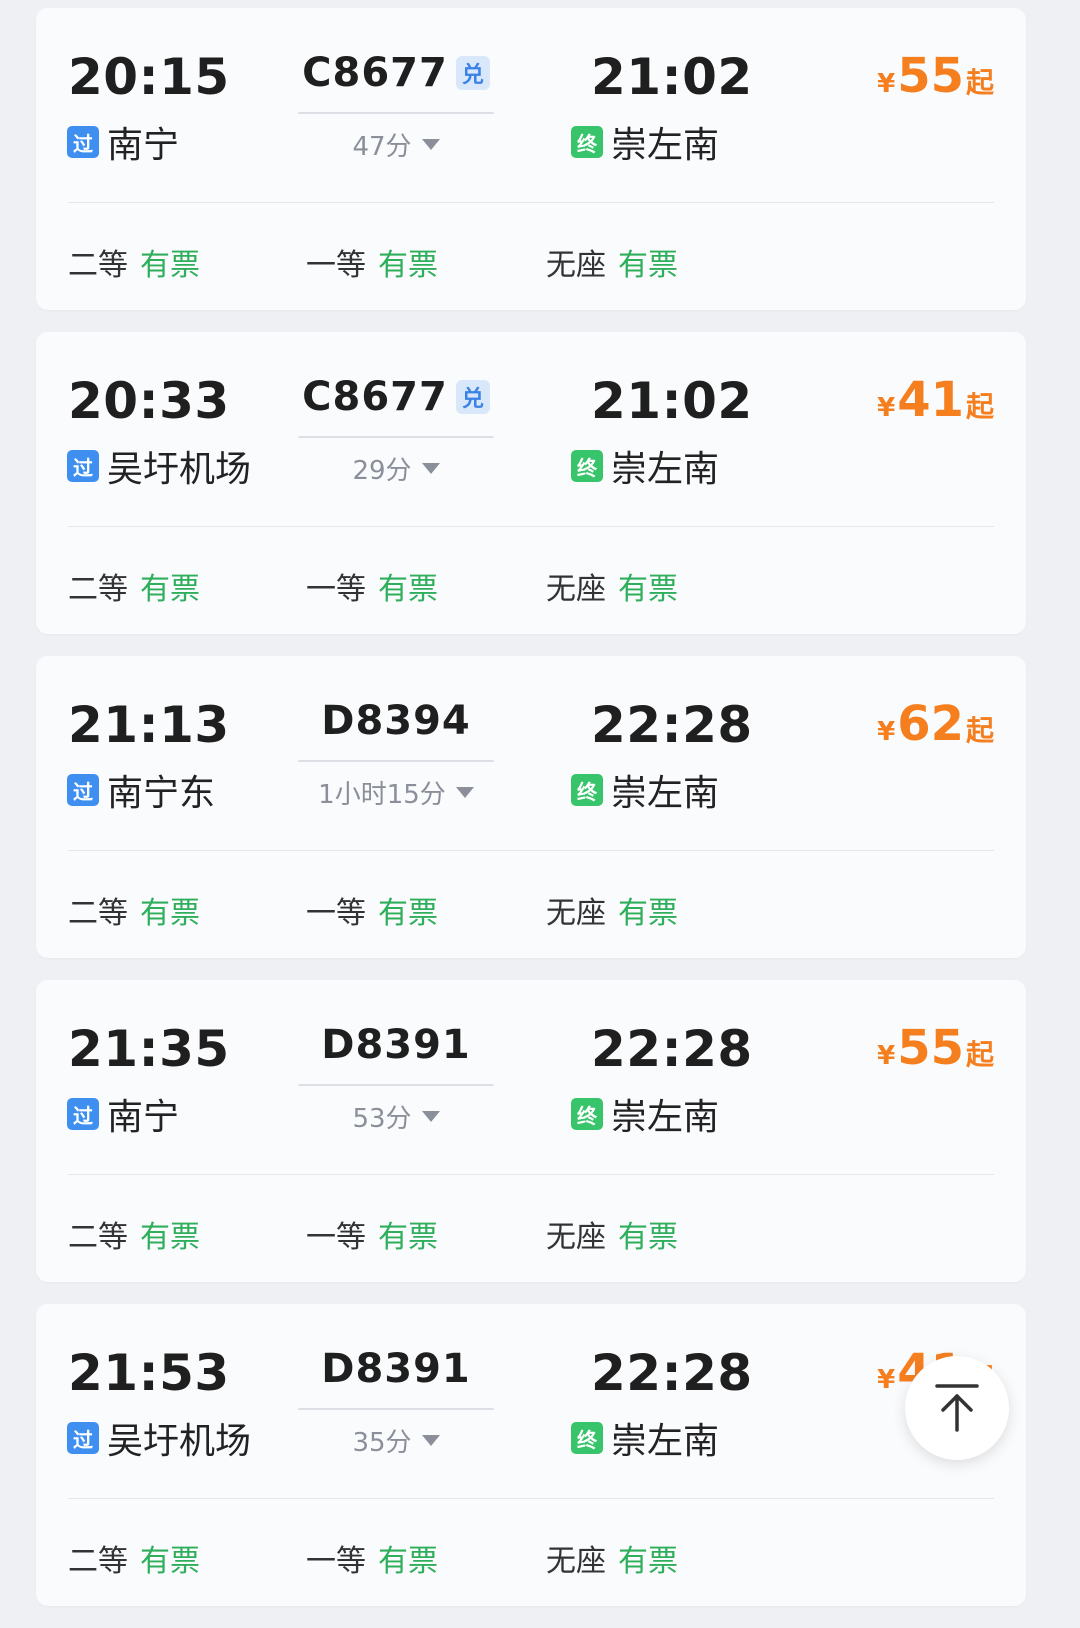  I want to click on price: ¥ 41 起, so click(935, 400).